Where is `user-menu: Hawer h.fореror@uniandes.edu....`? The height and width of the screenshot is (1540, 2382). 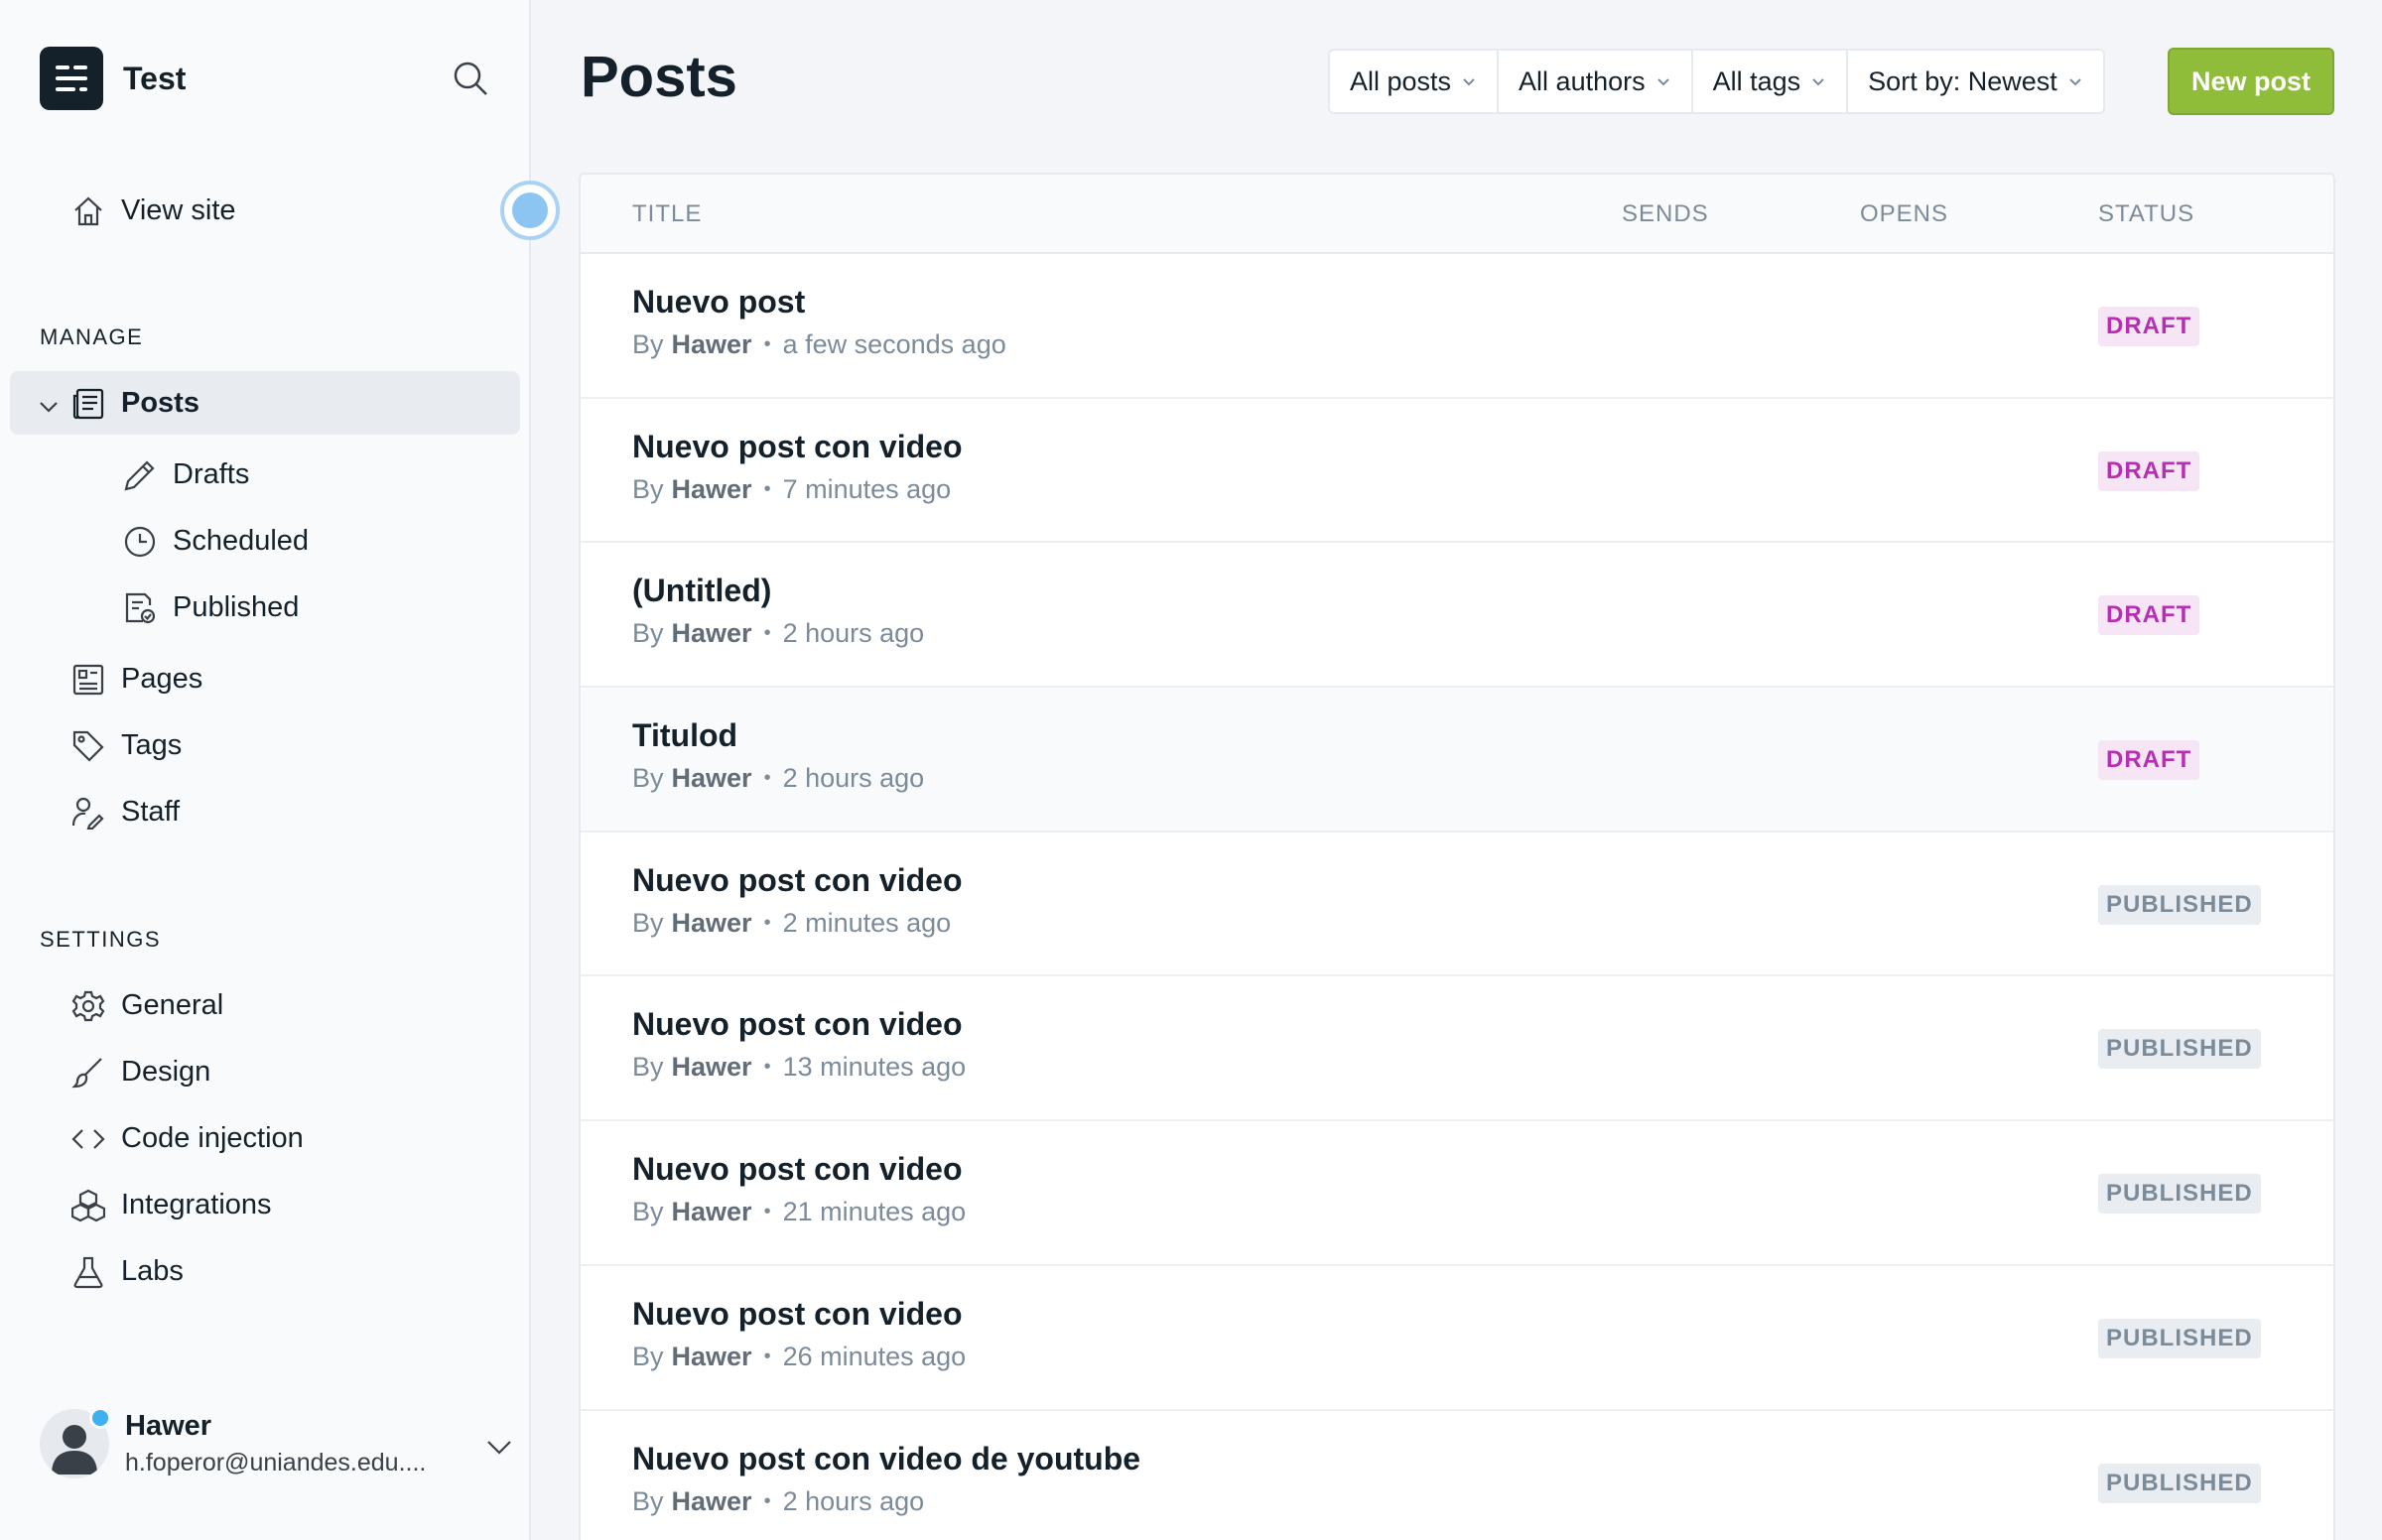 user-menu: Hawer h.fореror@uniandes.edu.... is located at coordinates (276, 1443).